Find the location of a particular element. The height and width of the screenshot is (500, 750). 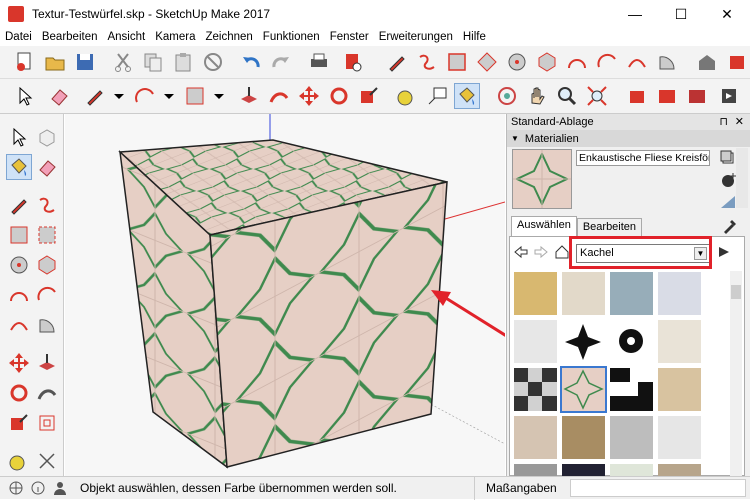

materials-section-header: ▼ Materialien is located at coordinates (628, 138).